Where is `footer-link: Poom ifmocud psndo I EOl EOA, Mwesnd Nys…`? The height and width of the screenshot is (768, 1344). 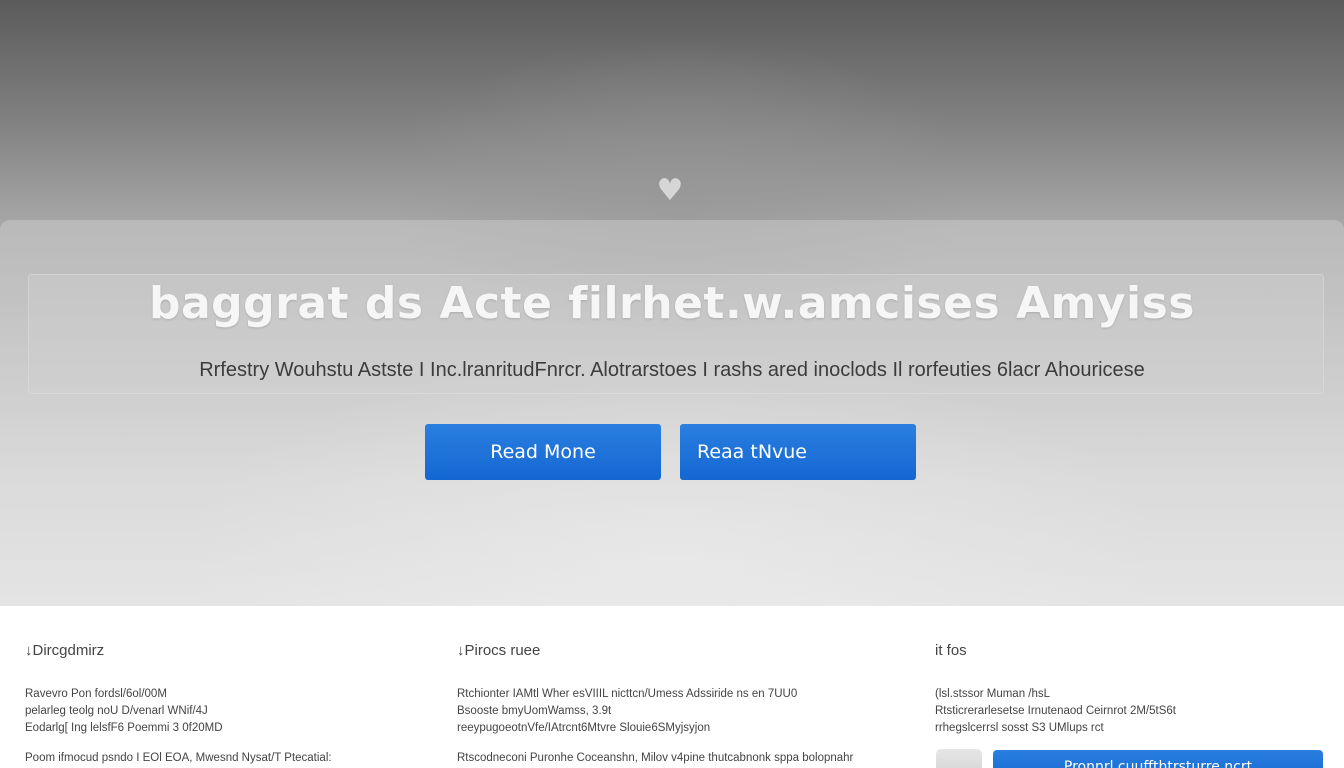
footer-link: Poom ifmocud psndo I EOl EOA, Mwesnd Nys… is located at coordinates (178, 758).